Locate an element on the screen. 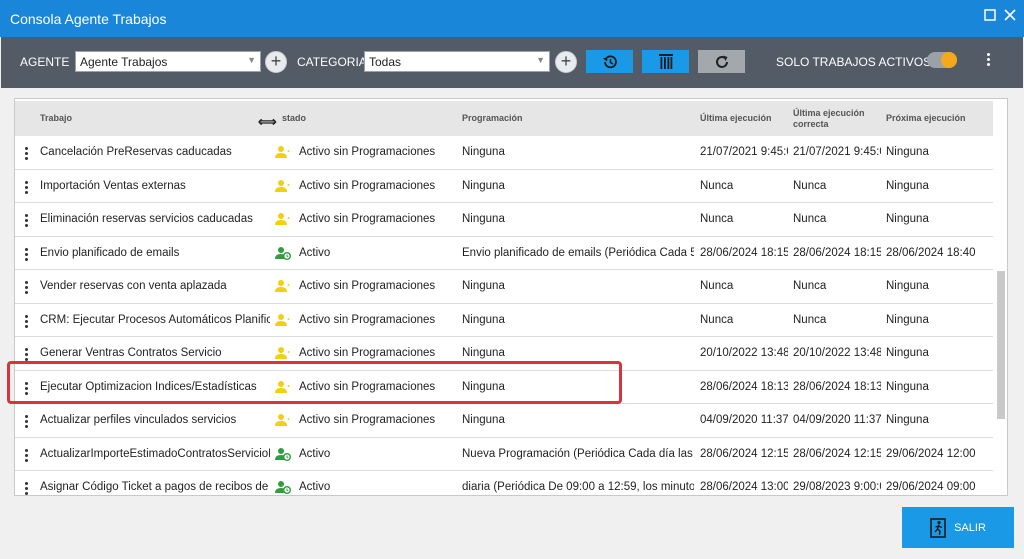  refresh-icon is located at coordinates (721, 61).